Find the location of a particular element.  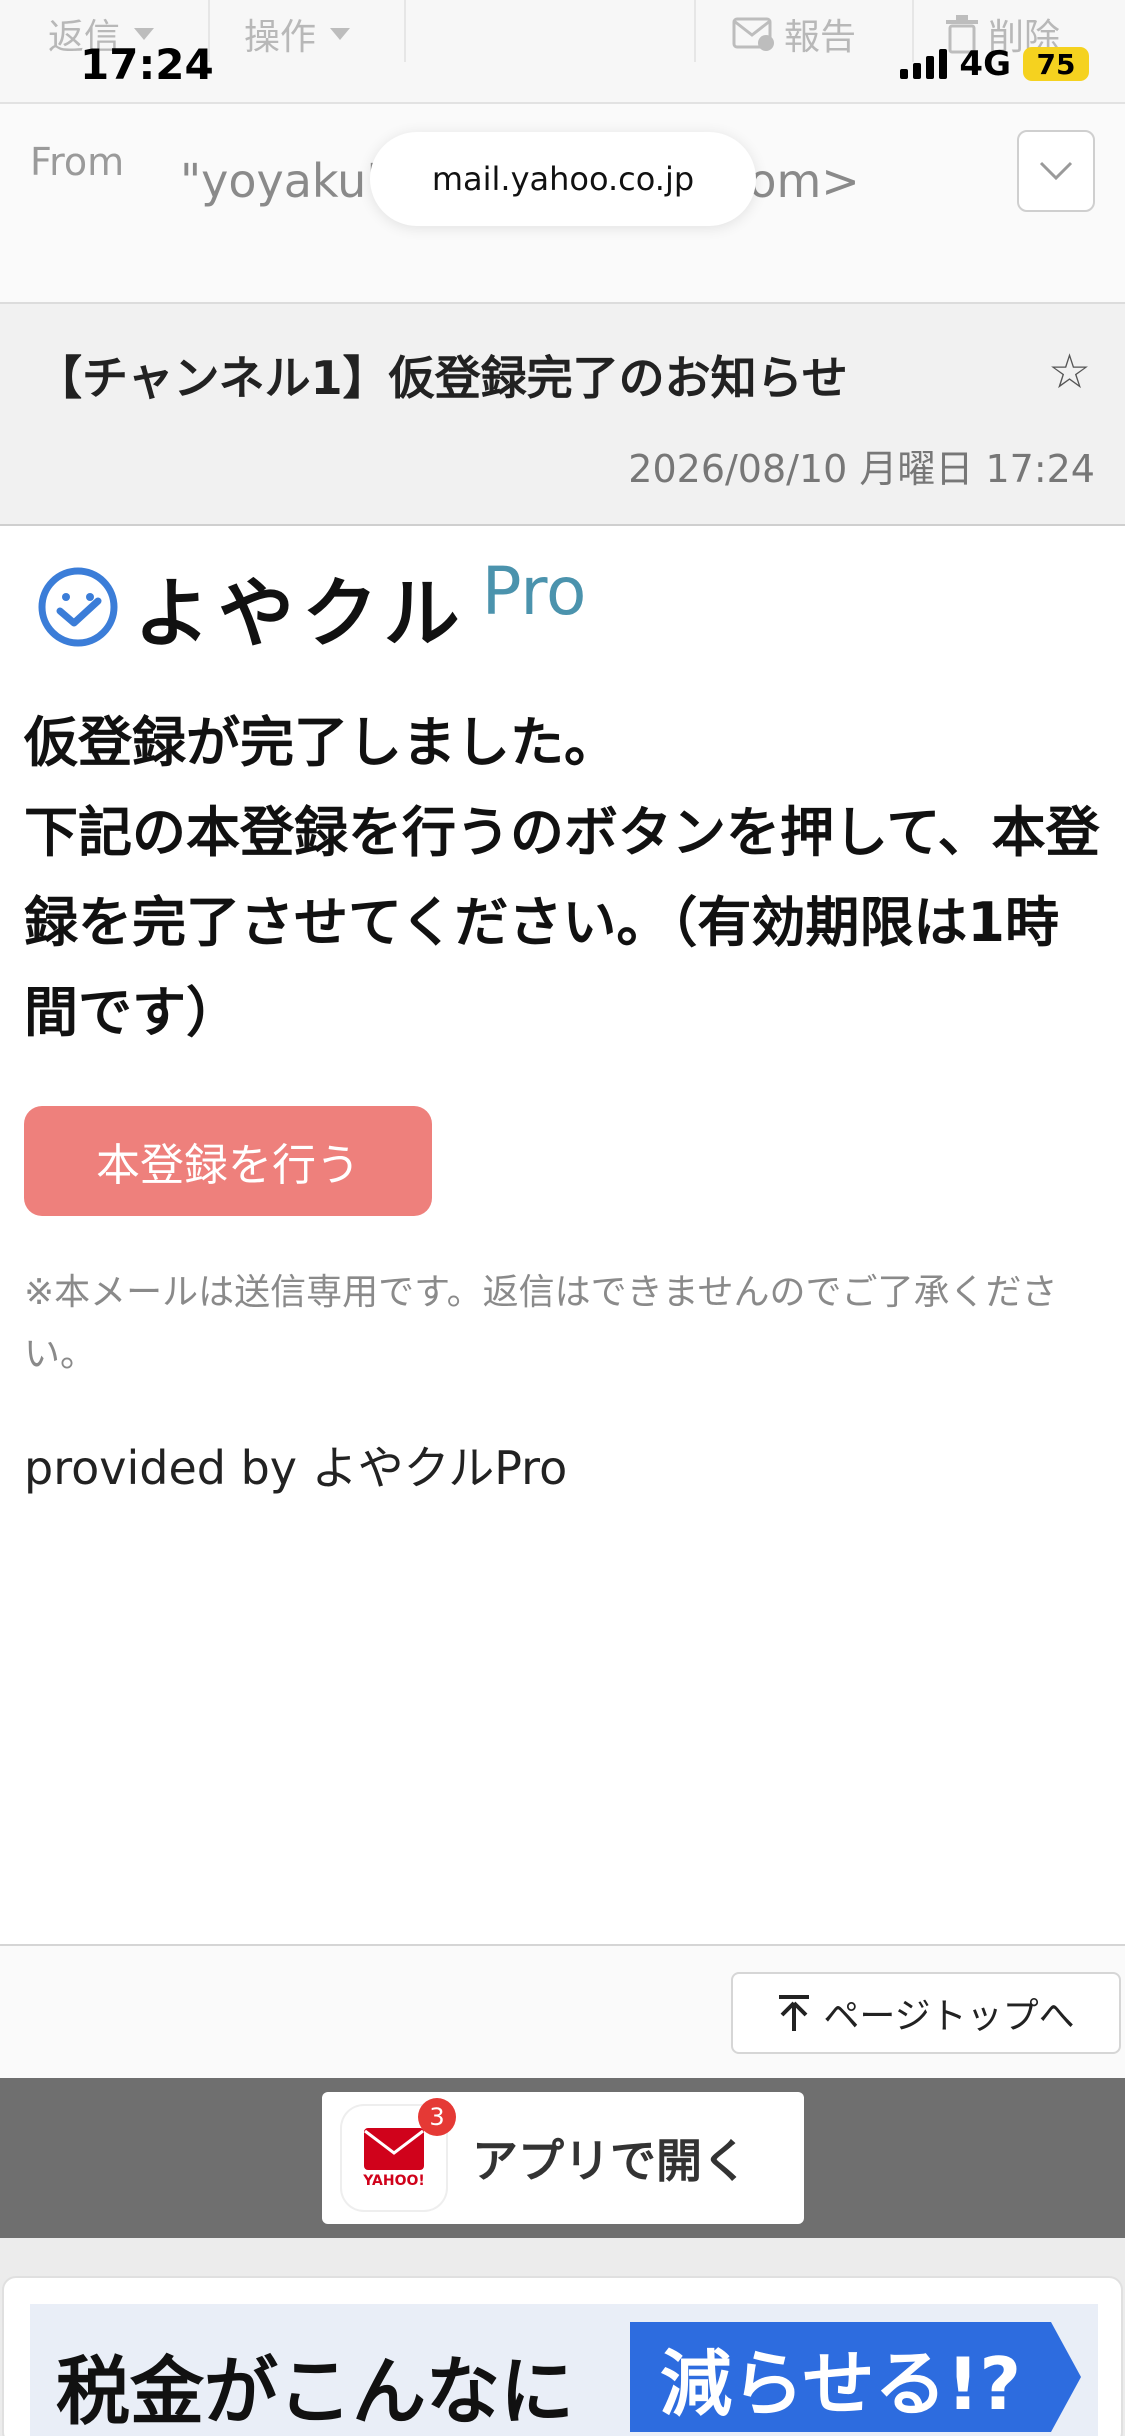

mail-envelope-icon is located at coordinates (394, 2149).